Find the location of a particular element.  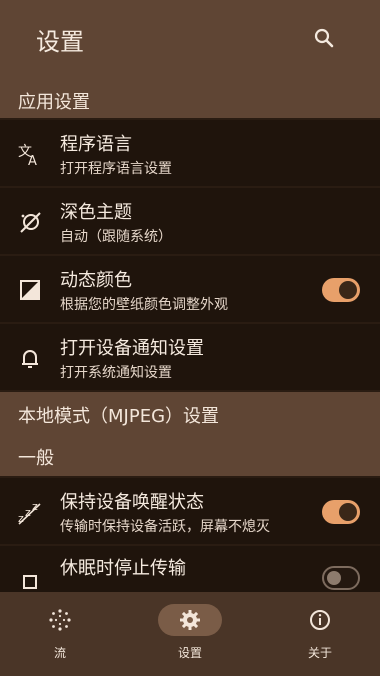

sleep-icon: z z z is located at coordinates (29, 512).